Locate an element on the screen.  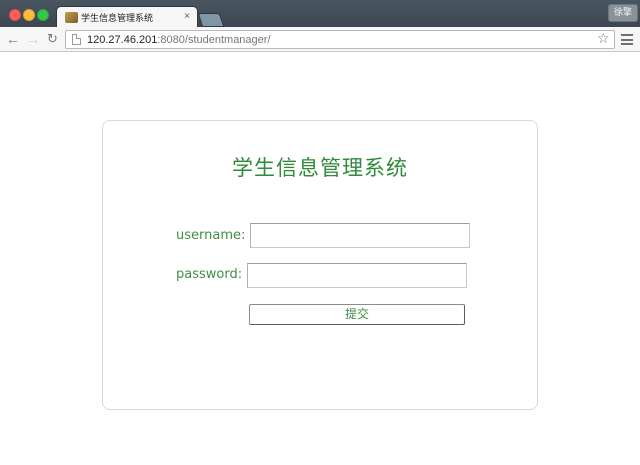
window-minimize-button is located at coordinates (29, 15).